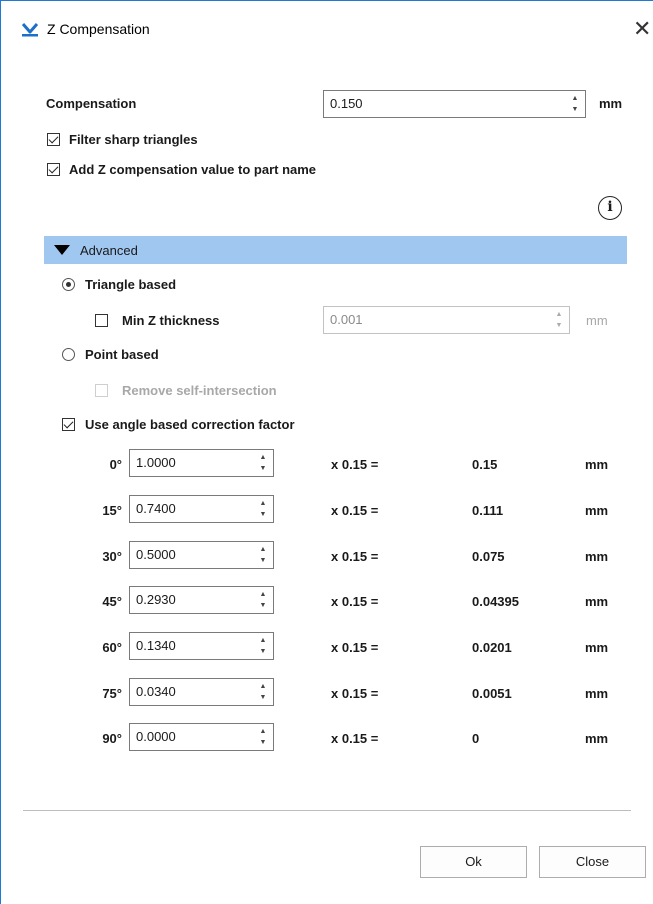 This screenshot has height=904, width=653. What do you see at coordinates (201, 646) in the screenshot?
I see `factor-input: 0.1340 ▲ ▼` at bounding box center [201, 646].